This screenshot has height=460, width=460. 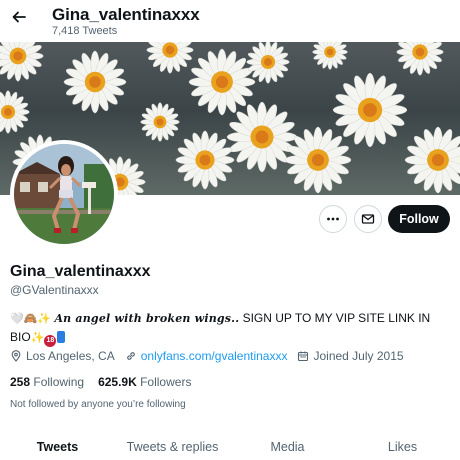 I want to click on mail-icon, so click(x=368, y=219).